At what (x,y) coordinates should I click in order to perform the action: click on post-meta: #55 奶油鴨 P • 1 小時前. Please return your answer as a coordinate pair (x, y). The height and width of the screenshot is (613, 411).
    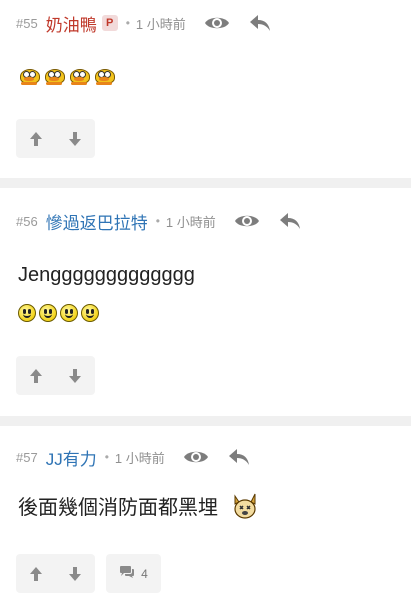
    Looking at the image, I should click on (144, 23).